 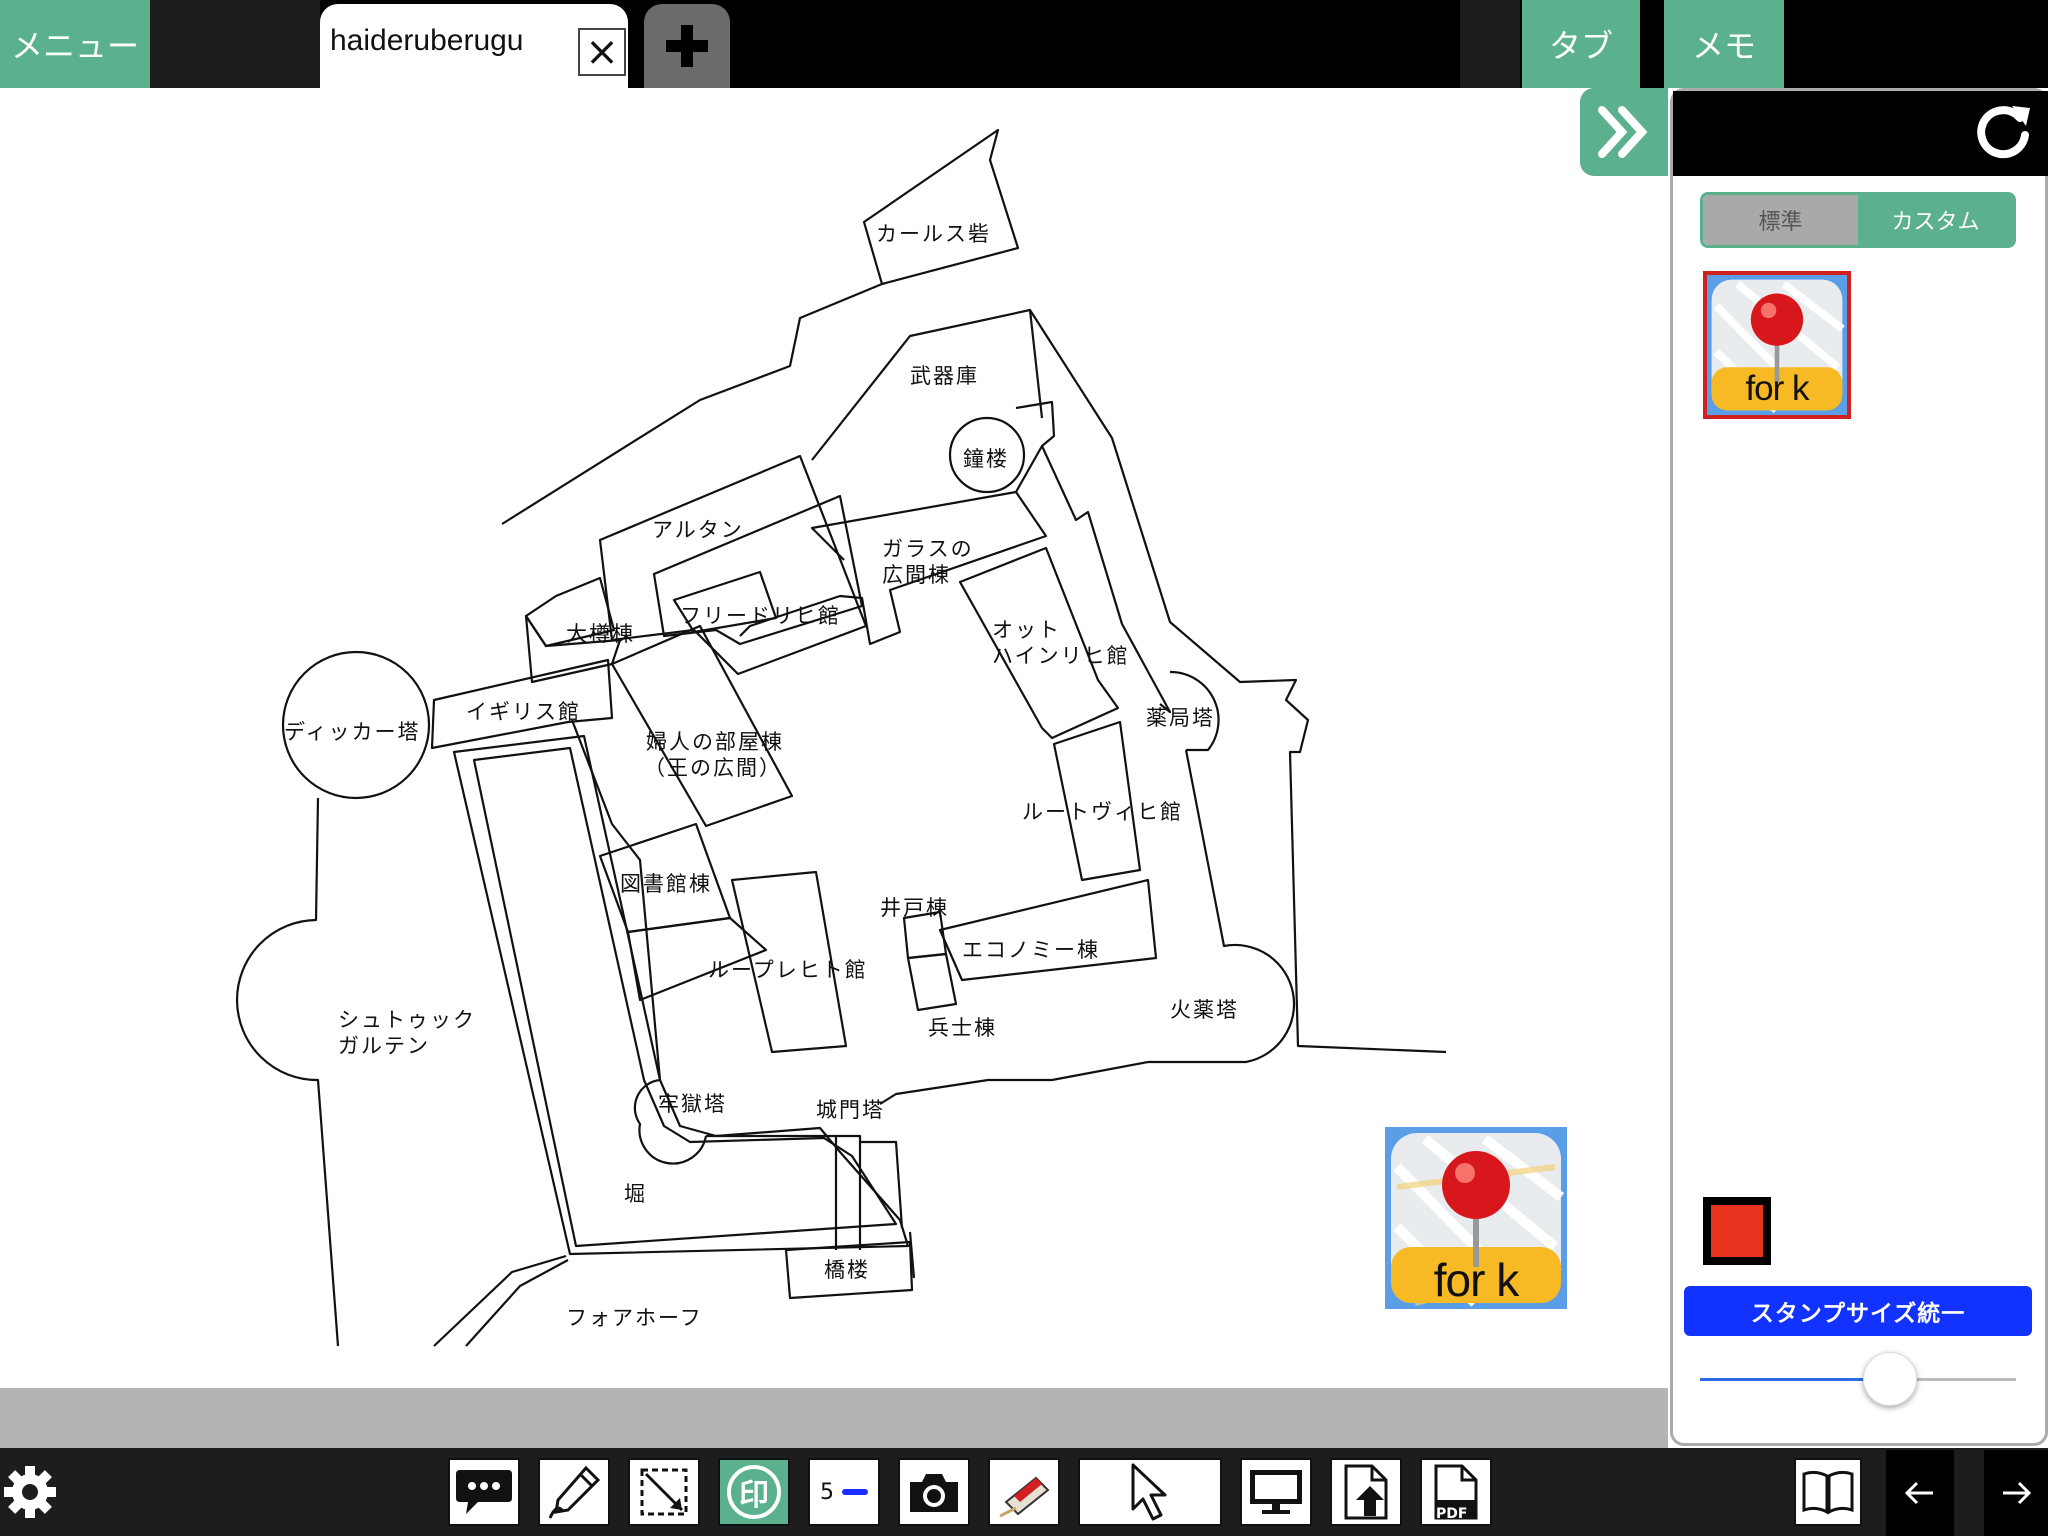 What do you see at coordinates (1724, 44) in the screenshot?
I see `memo-button: メモ` at bounding box center [1724, 44].